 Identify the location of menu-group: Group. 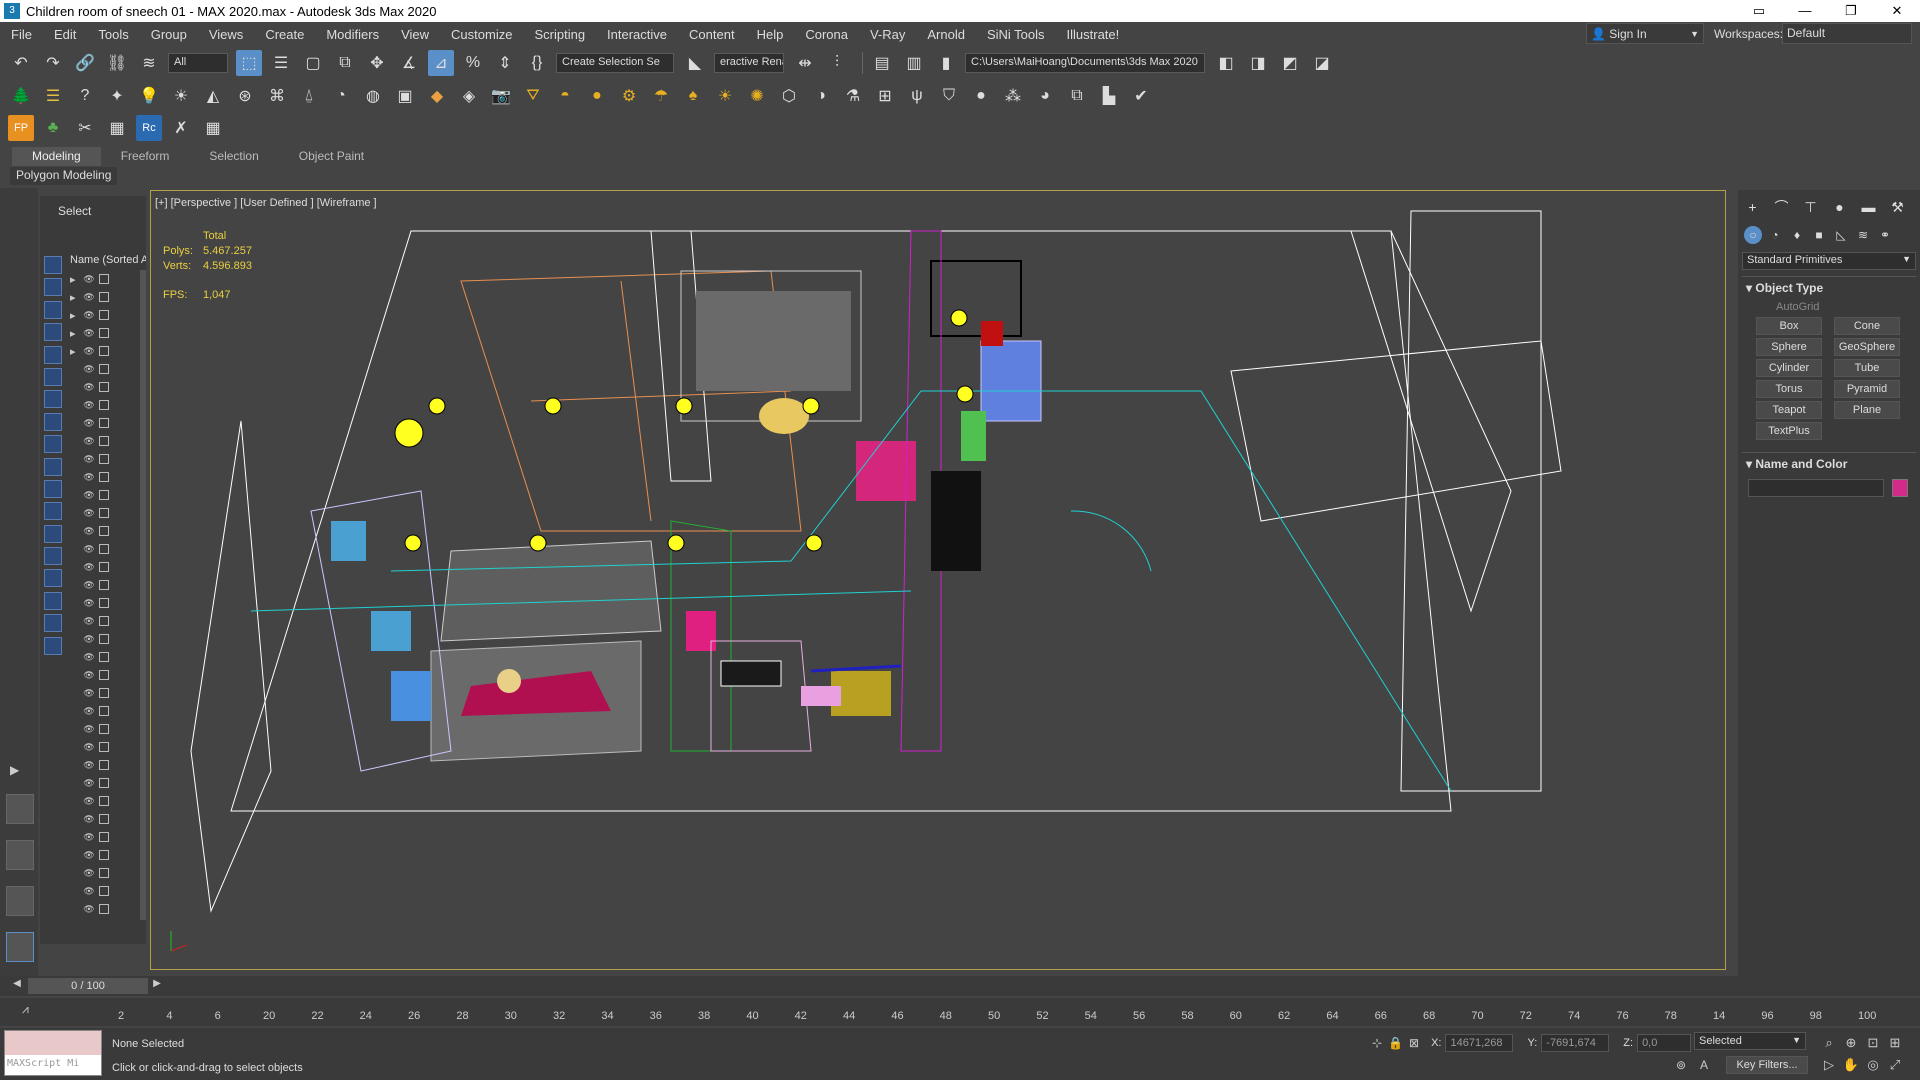
(169, 34).